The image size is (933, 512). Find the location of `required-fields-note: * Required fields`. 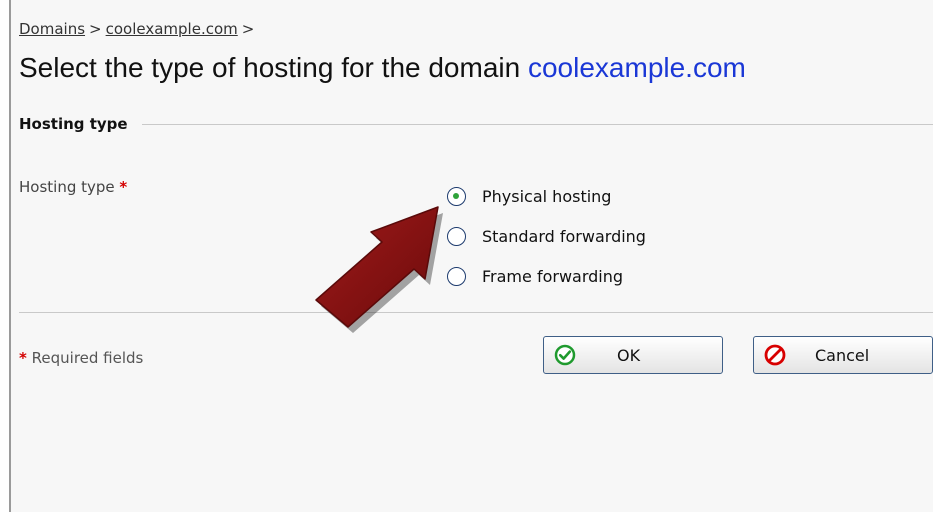

required-fields-note: * Required fields is located at coordinates (81, 358).